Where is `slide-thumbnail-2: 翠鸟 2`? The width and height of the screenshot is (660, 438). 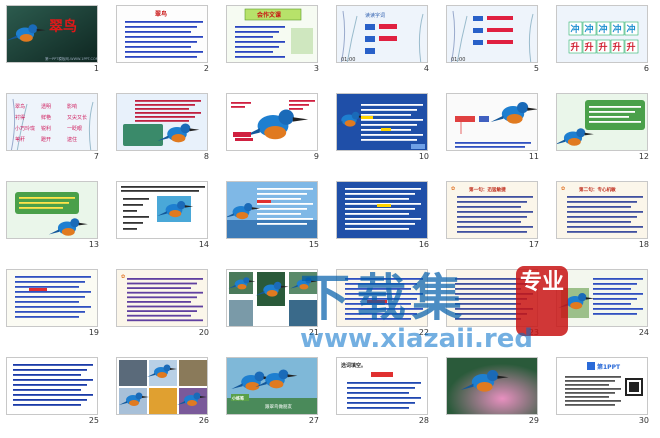
slide-thumbnail-2: 翠鸟 2 is located at coordinates (168, 38).